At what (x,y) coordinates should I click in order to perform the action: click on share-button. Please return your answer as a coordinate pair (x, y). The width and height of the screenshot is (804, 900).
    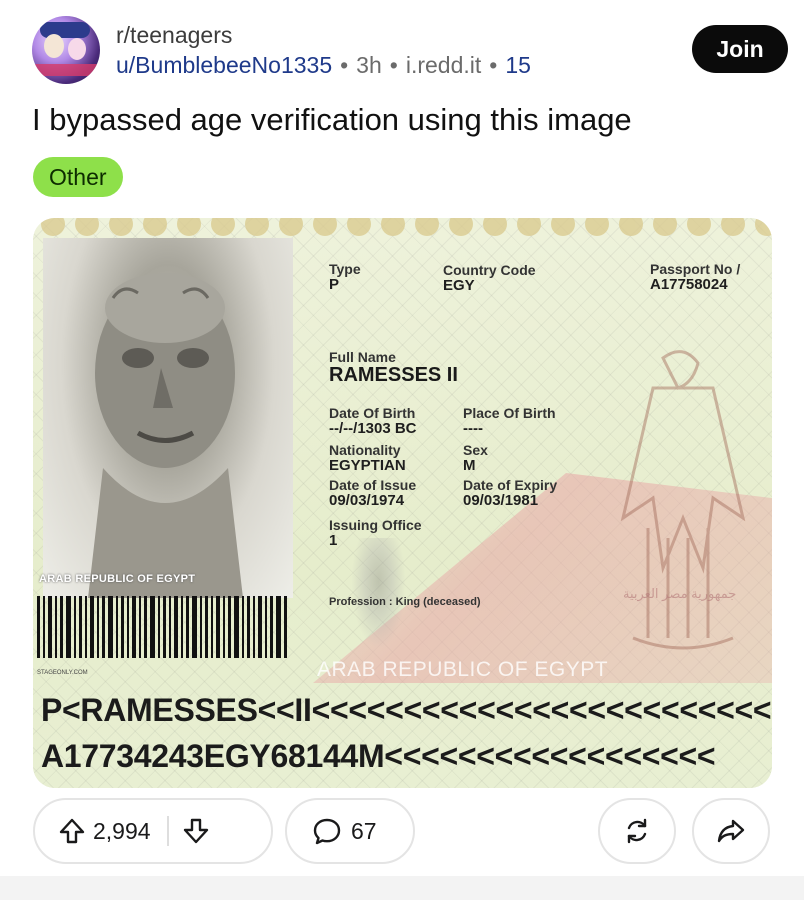
    Looking at the image, I should click on (731, 831).